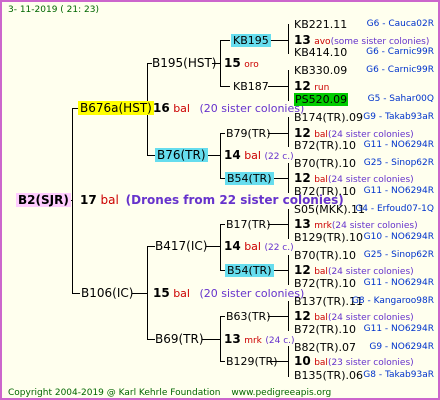 This screenshot has width=440, height=400. I want to click on gen3-b79-node: B79(TR), so click(248, 133).